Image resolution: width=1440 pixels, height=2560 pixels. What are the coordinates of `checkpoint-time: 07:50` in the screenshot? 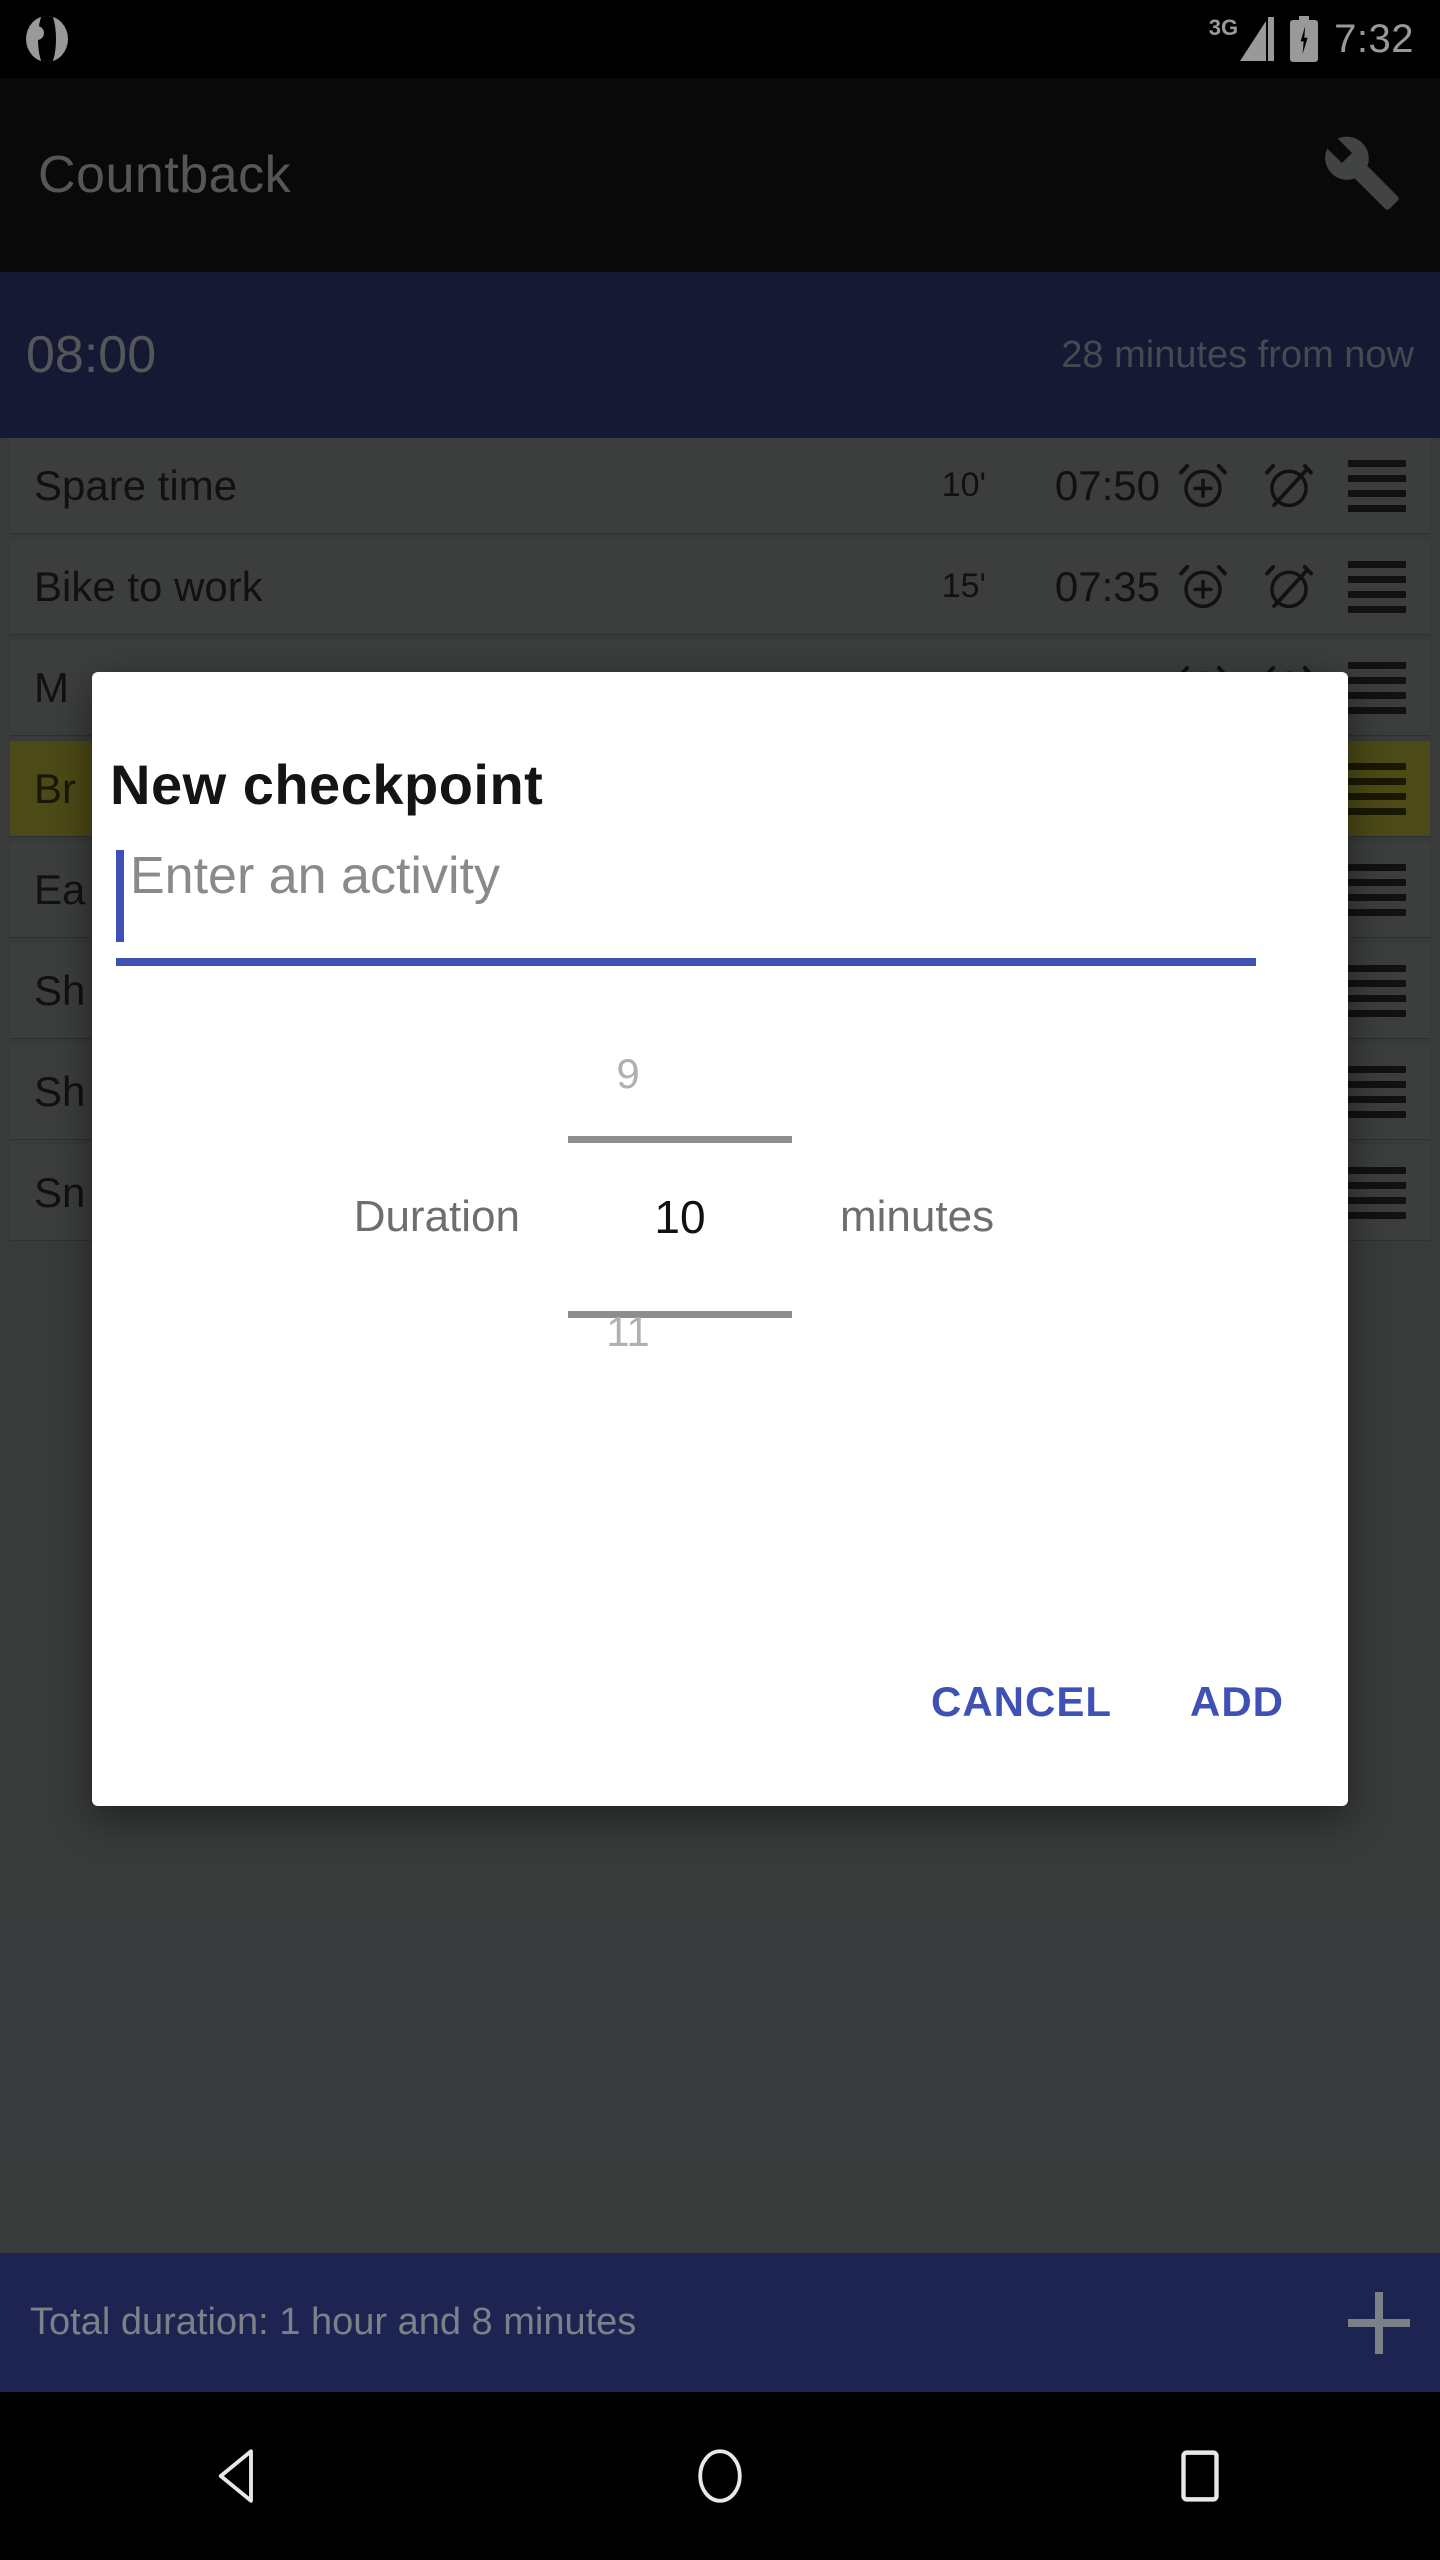 It's located at (1107, 485).